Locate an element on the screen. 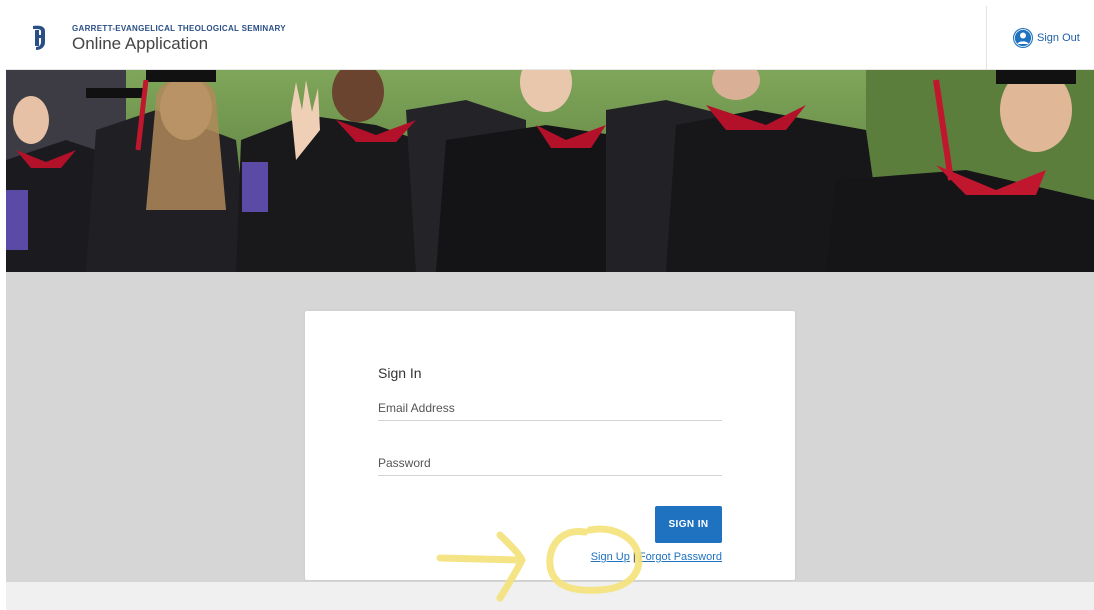 This screenshot has height=610, width=1094. email-field is located at coordinates (550, 408).